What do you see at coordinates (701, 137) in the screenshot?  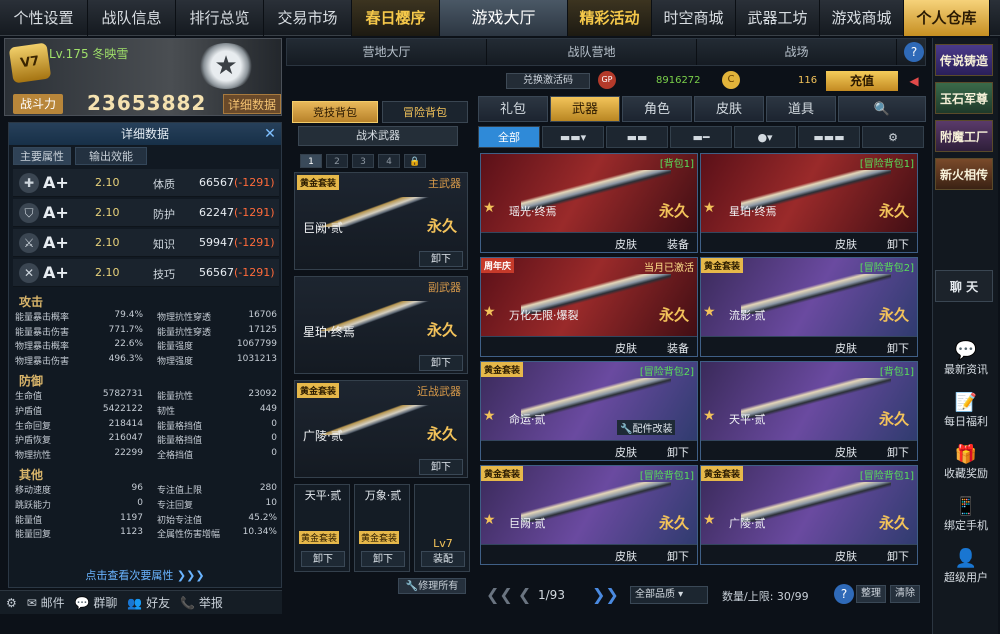 I see `melee-filter-icon: ▬━` at bounding box center [701, 137].